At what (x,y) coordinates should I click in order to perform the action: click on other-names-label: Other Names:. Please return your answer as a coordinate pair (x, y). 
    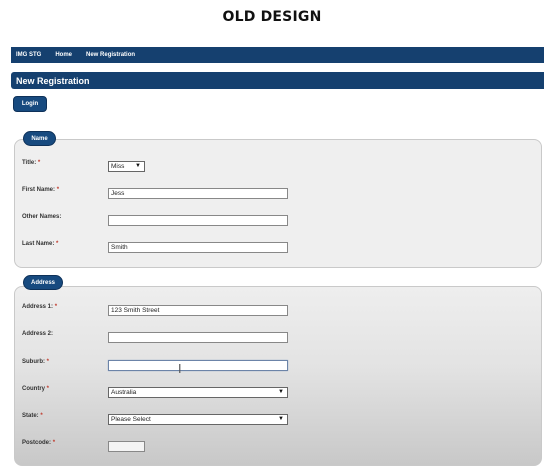
    Looking at the image, I should click on (41, 217).